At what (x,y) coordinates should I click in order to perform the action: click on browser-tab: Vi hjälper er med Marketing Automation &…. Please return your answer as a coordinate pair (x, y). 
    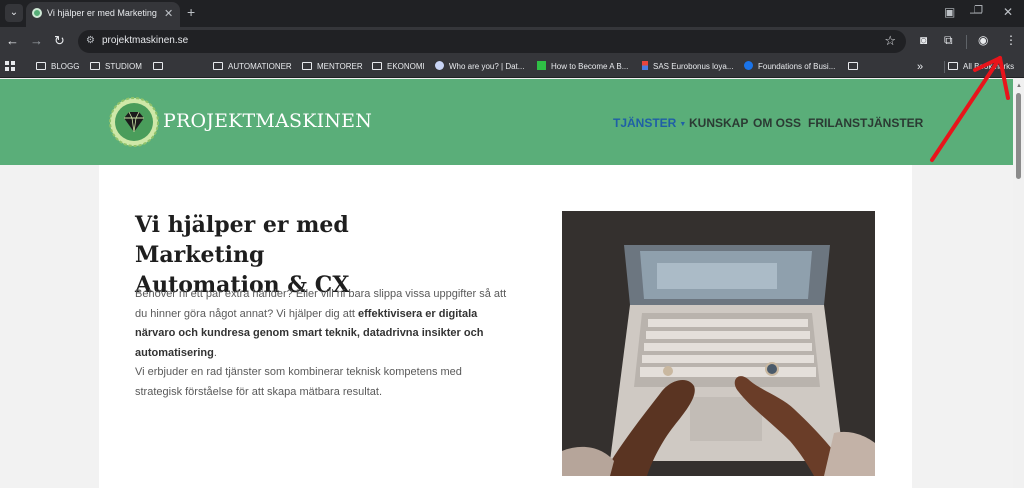
    Looking at the image, I should click on (103, 14).